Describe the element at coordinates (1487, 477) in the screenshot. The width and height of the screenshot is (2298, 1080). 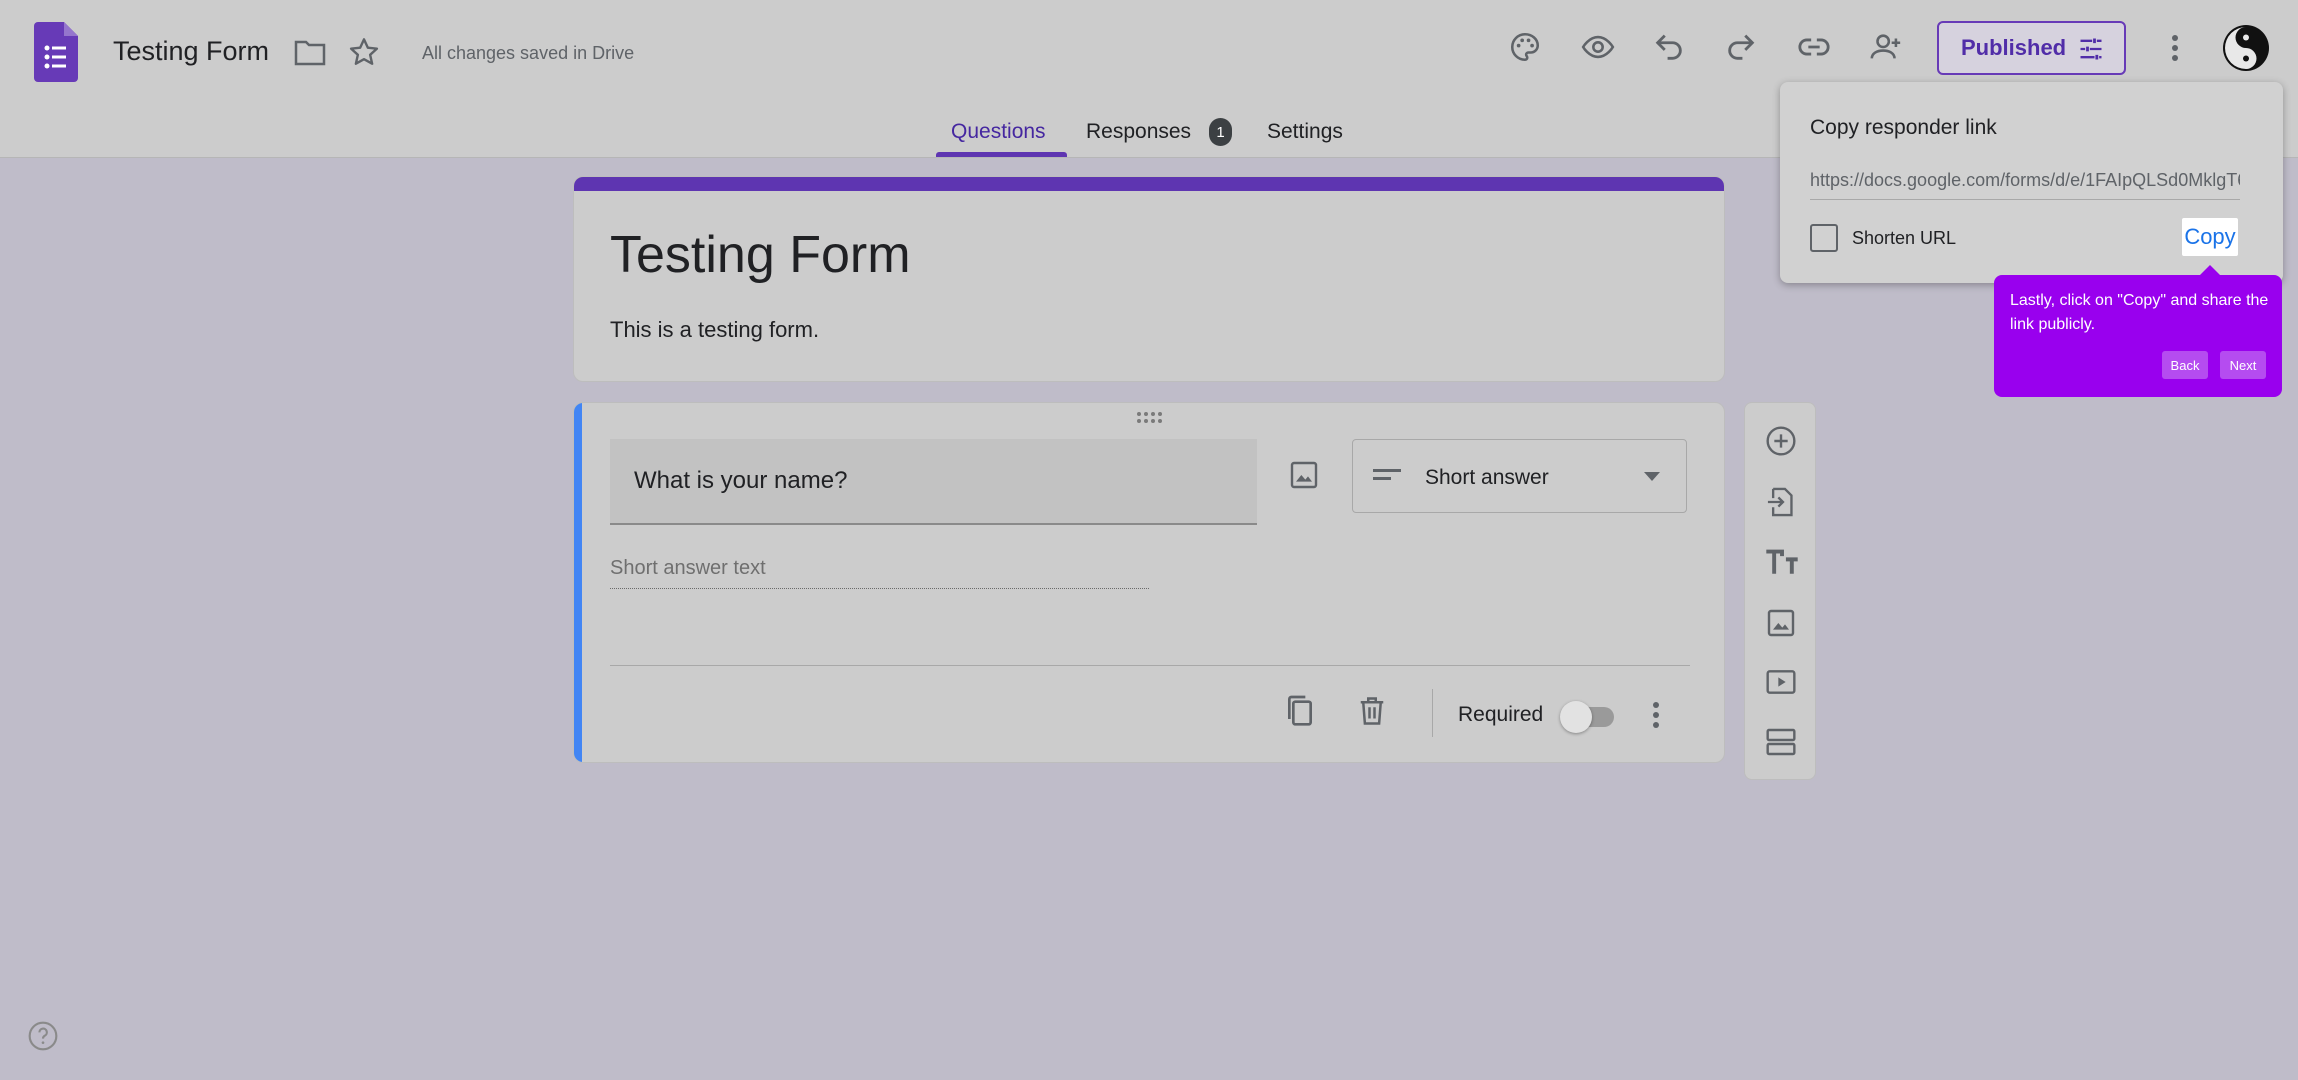
I see `question-type-label: Short answer` at that location.